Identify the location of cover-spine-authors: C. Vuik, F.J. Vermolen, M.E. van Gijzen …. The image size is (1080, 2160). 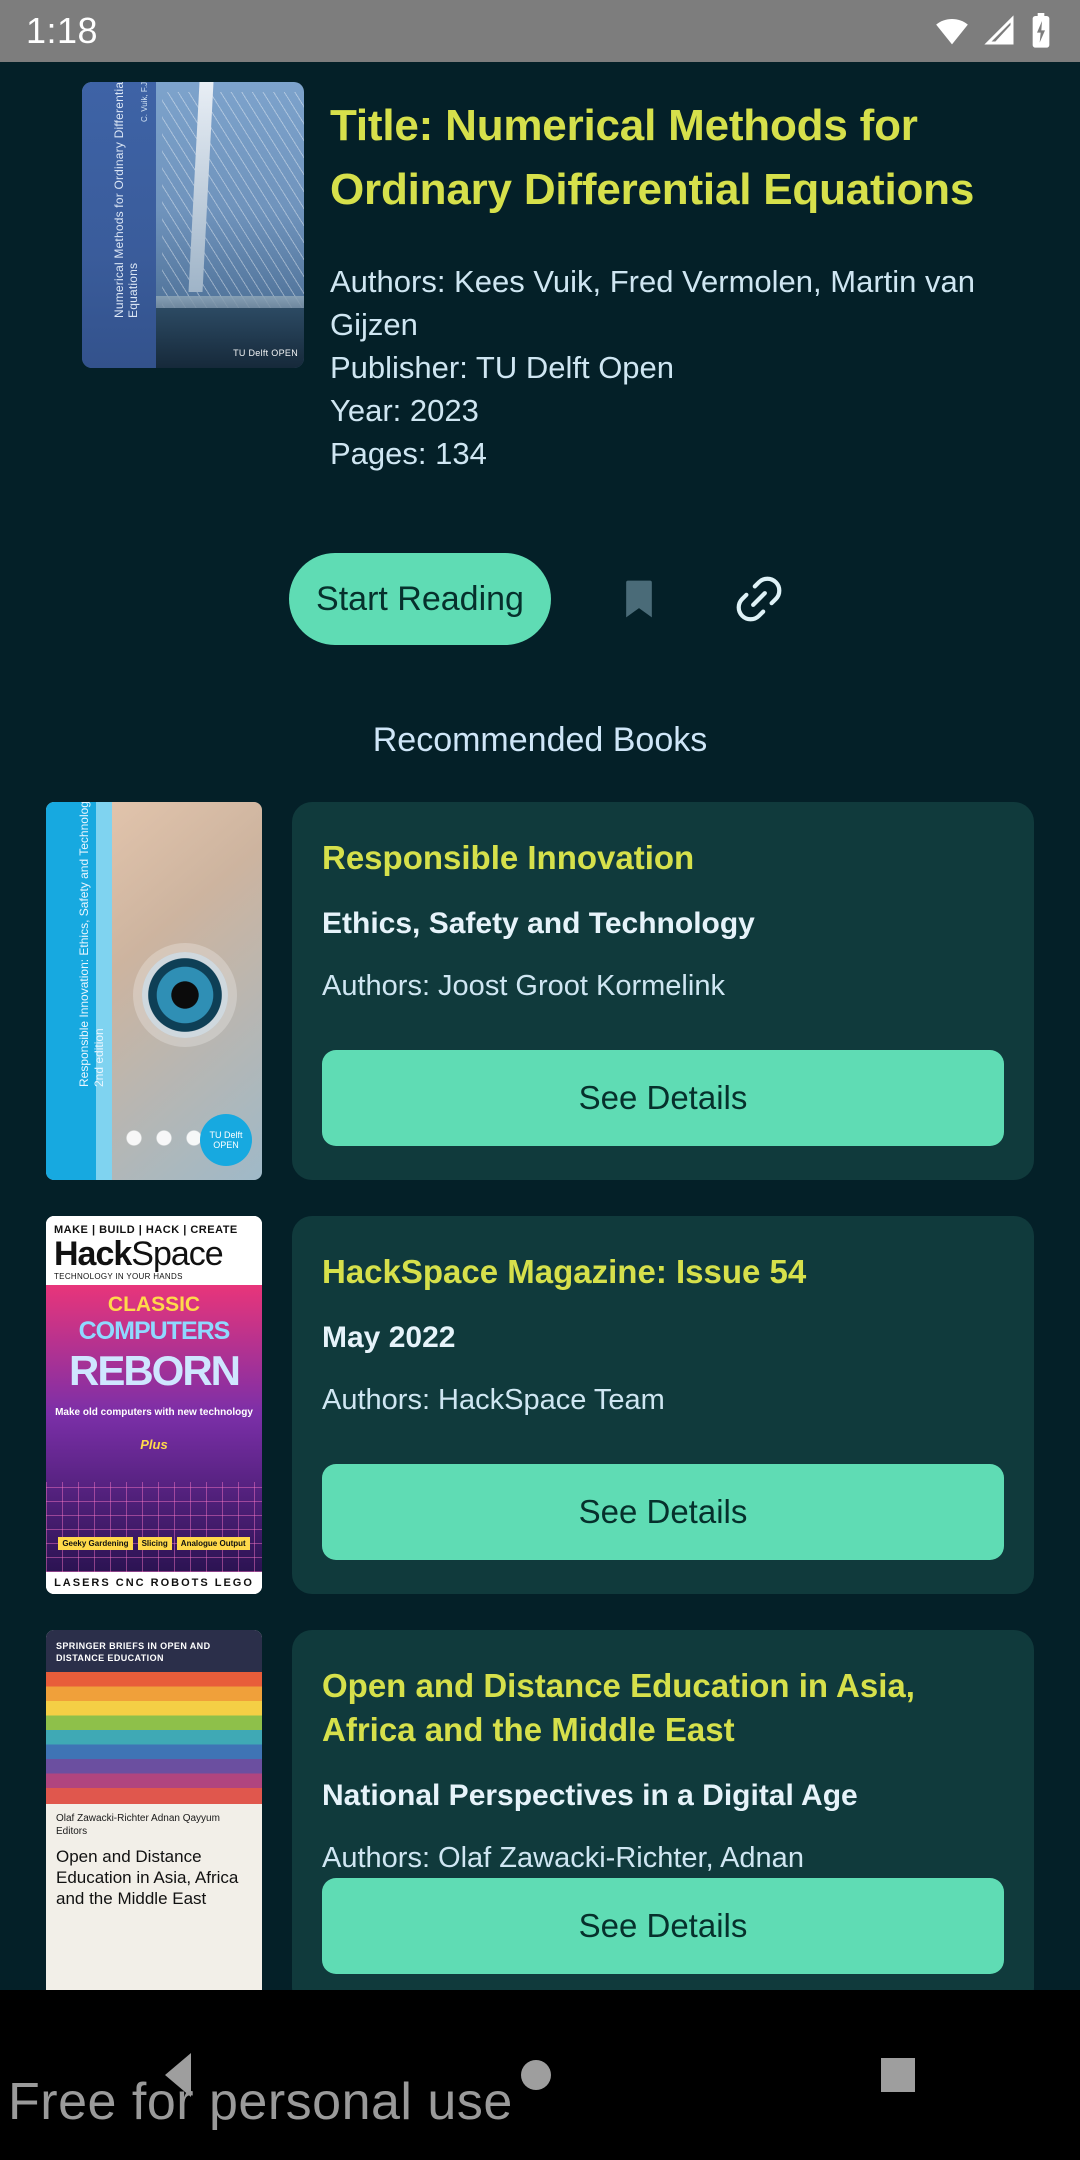
(144, 102).